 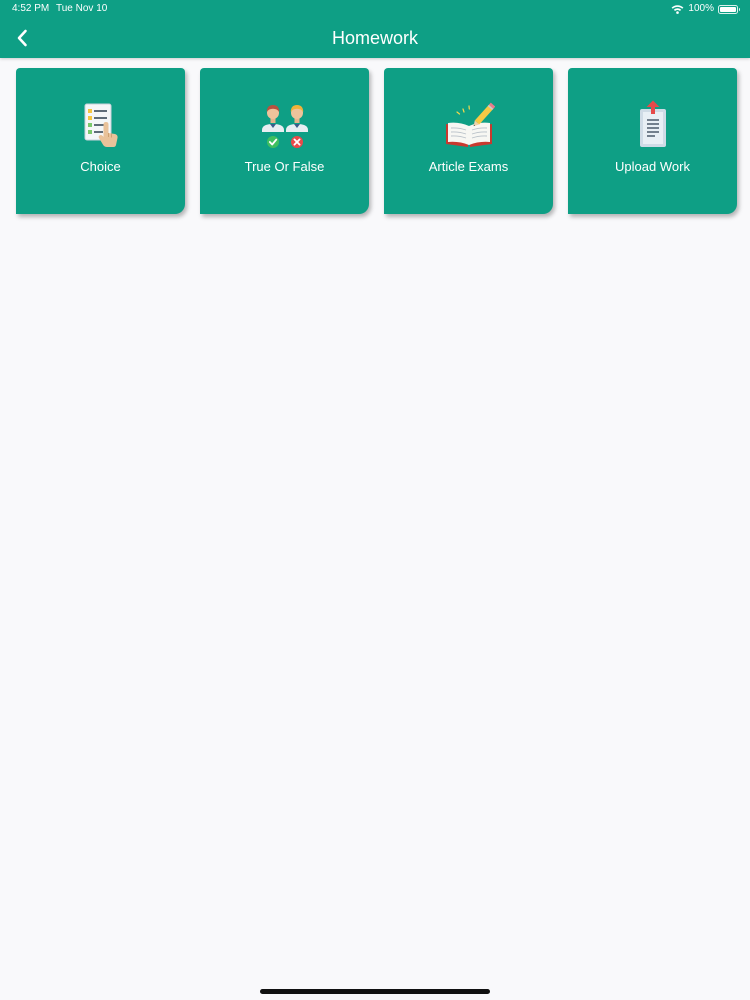 What do you see at coordinates (375, 9) in the screenshot?
I see `status-bar: 4:52 PM Tue Nov 10 100%` at bounding box center [375, 9].